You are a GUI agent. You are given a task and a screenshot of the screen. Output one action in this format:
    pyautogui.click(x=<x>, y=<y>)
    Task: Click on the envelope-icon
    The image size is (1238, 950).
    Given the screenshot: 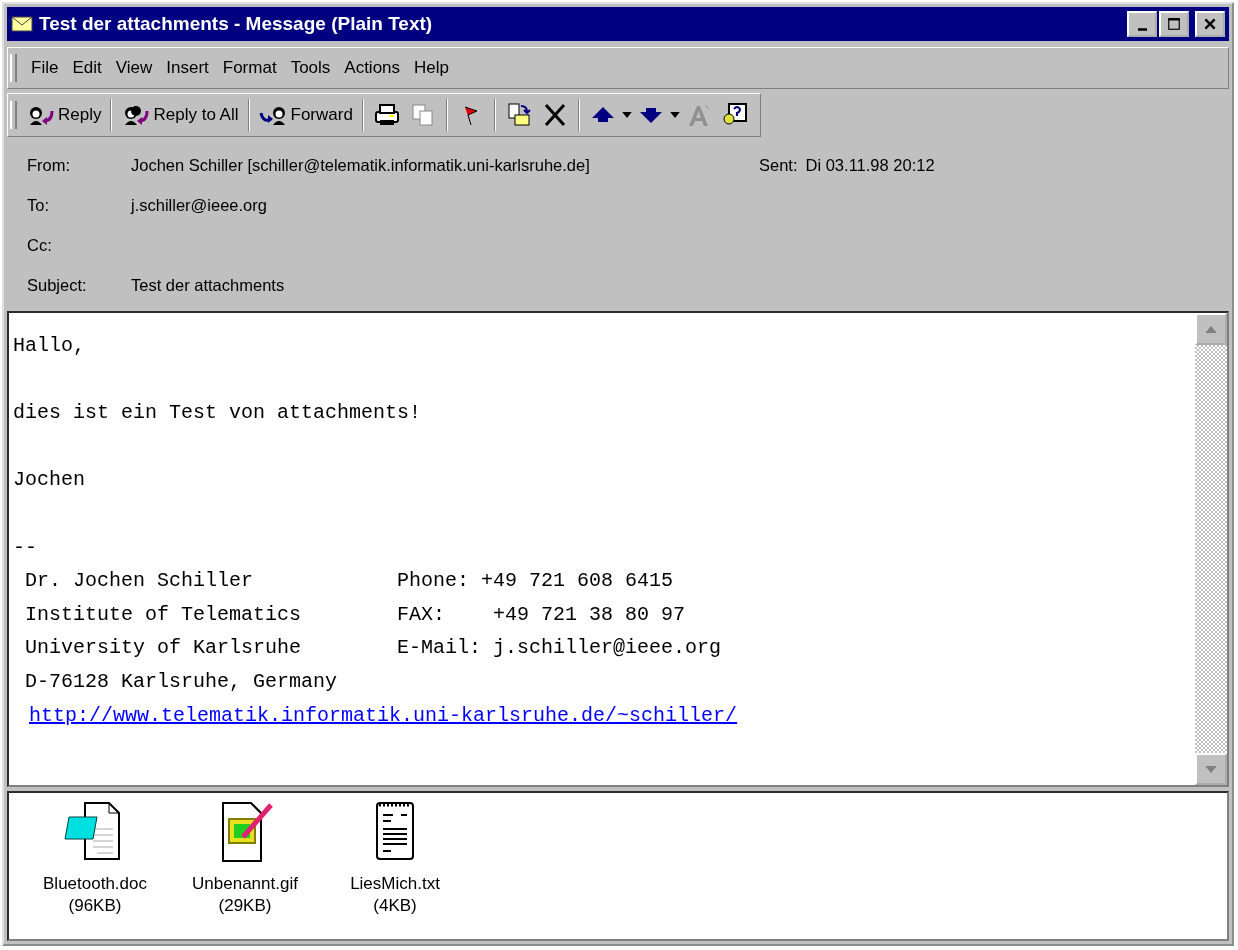 What is the action you would take?
    pyautogui.click(x=22, y=24)
    